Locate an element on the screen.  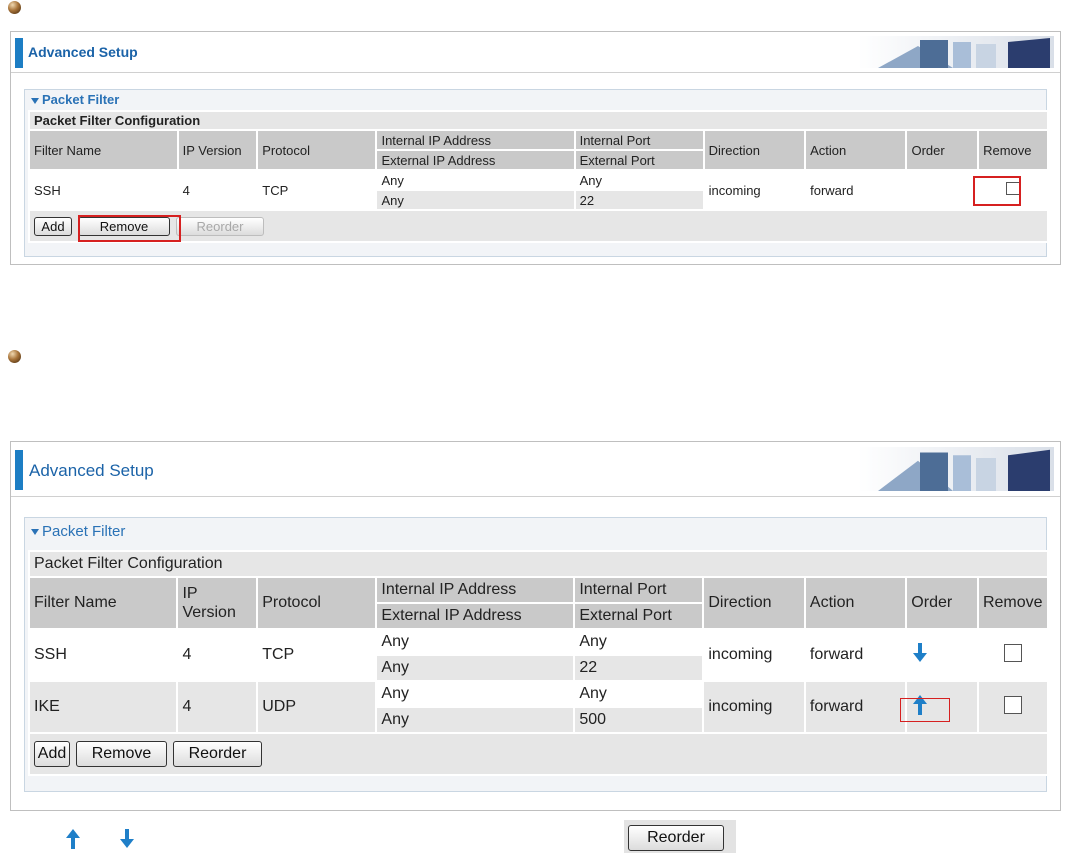
legend-reorder-button: Reorder is located at coordinates (676, 838).